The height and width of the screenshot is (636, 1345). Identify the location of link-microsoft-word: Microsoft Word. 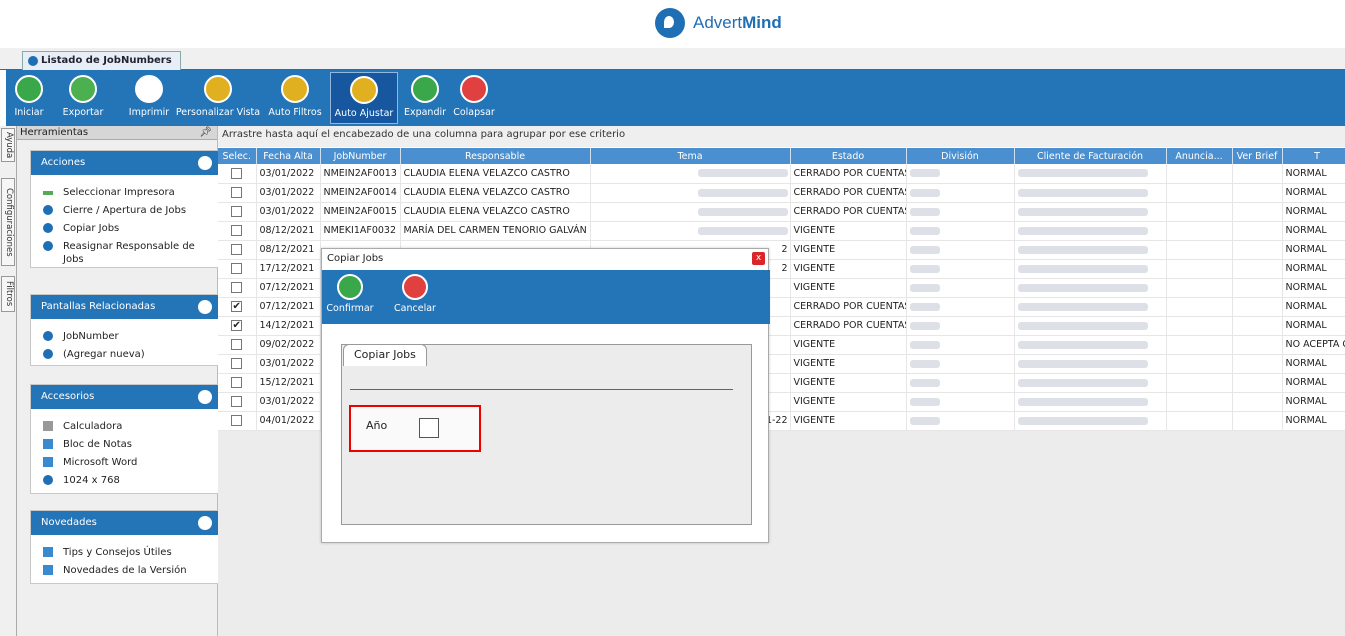
(124, 462).